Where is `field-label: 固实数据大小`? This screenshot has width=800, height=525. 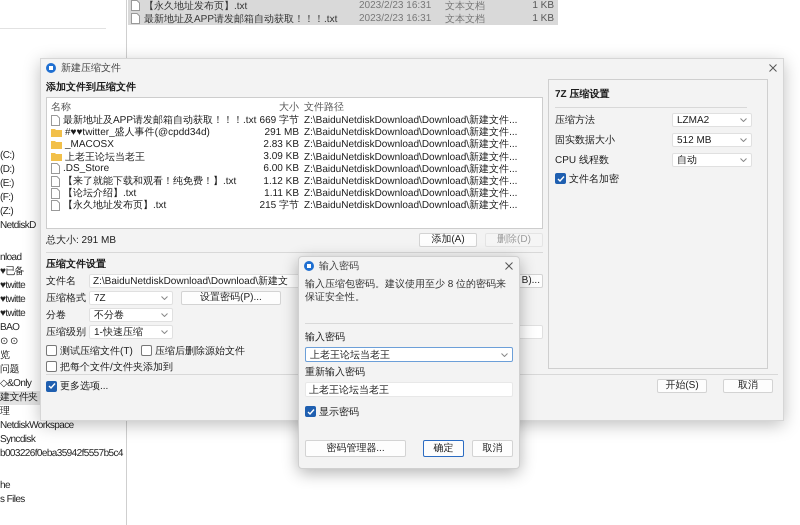 field-label: 固实数据大小 is located at coordinates (585, 140).